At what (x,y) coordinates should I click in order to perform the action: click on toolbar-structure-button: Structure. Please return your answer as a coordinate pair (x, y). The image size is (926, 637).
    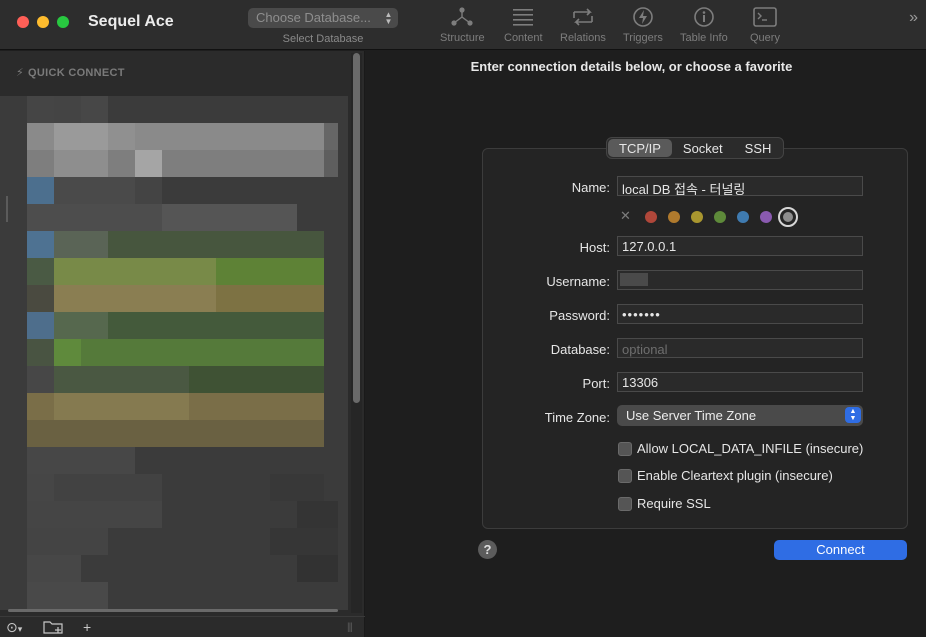
    Looking at the image, I should click on (462, 25).